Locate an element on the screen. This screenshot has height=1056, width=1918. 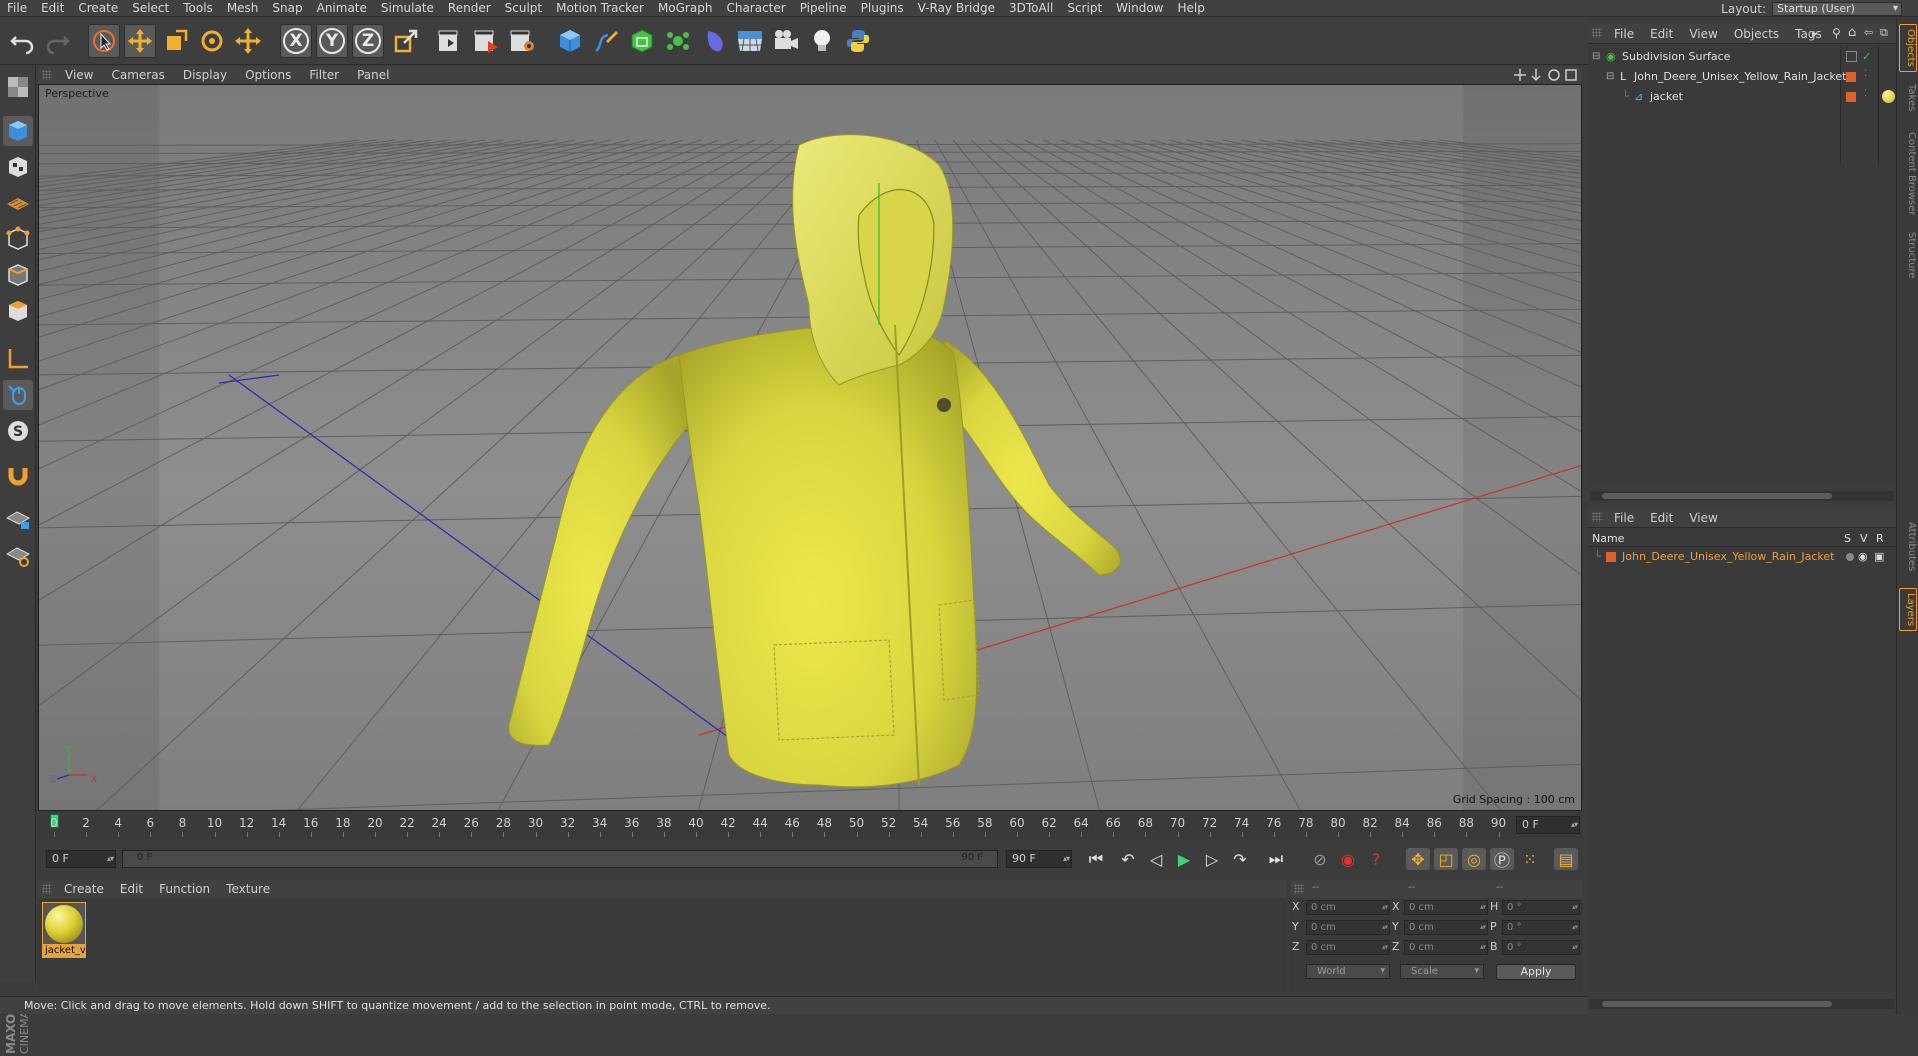
coord-size-x-field: 0 cm is located at coordinates (1446, 907).